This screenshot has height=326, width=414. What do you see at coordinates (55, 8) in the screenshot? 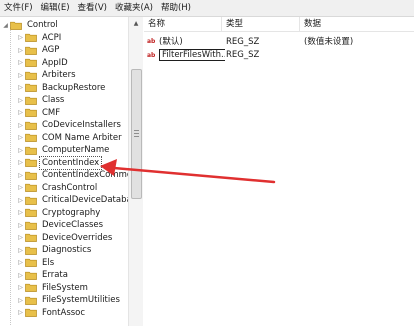
I see `menu-edit: 编辑(E)` at bounding box center [55, 8].